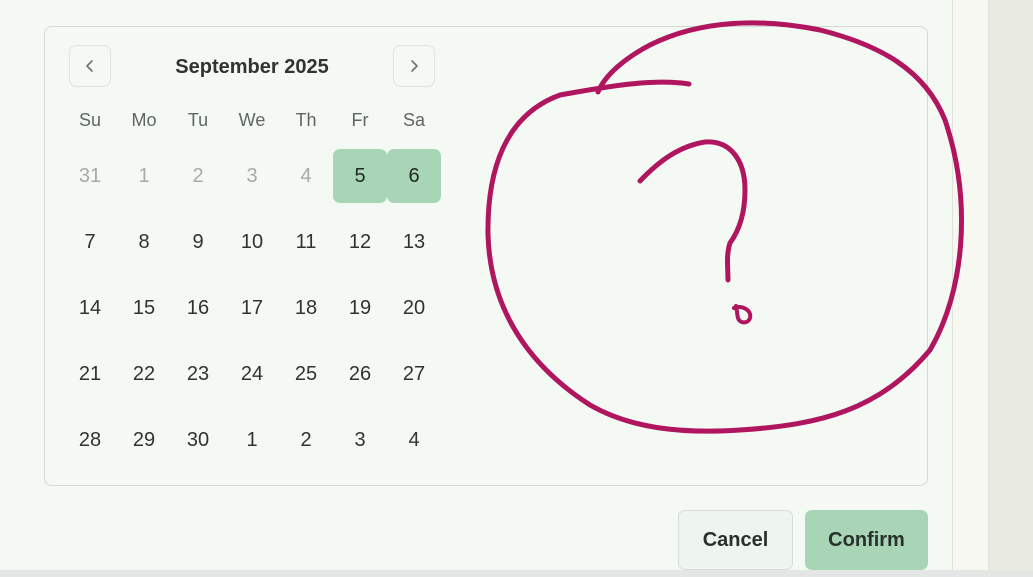 The width and height of the screenshot is (1033, 577). Describe the element at coordinates (90, 242) in the screenshot. I see `day-cell: 7` at that location.